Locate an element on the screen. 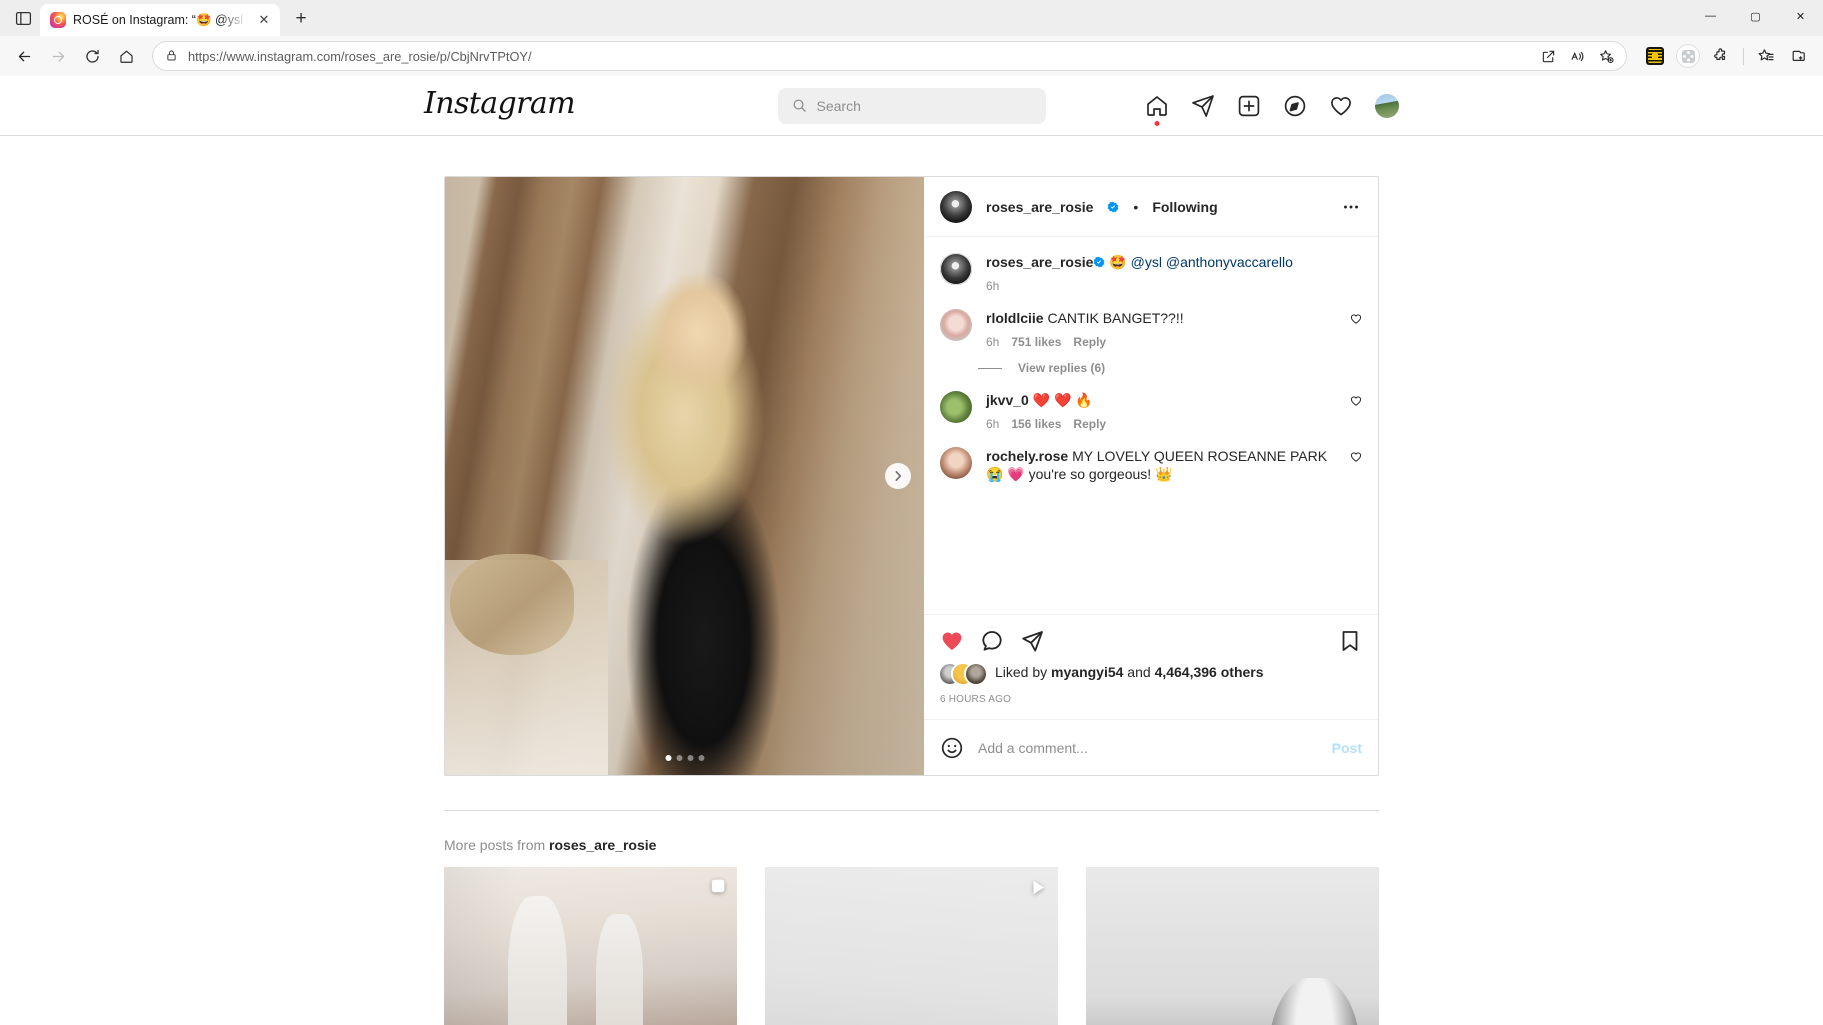  messenger-icon is located at coordinates (1203, 106).